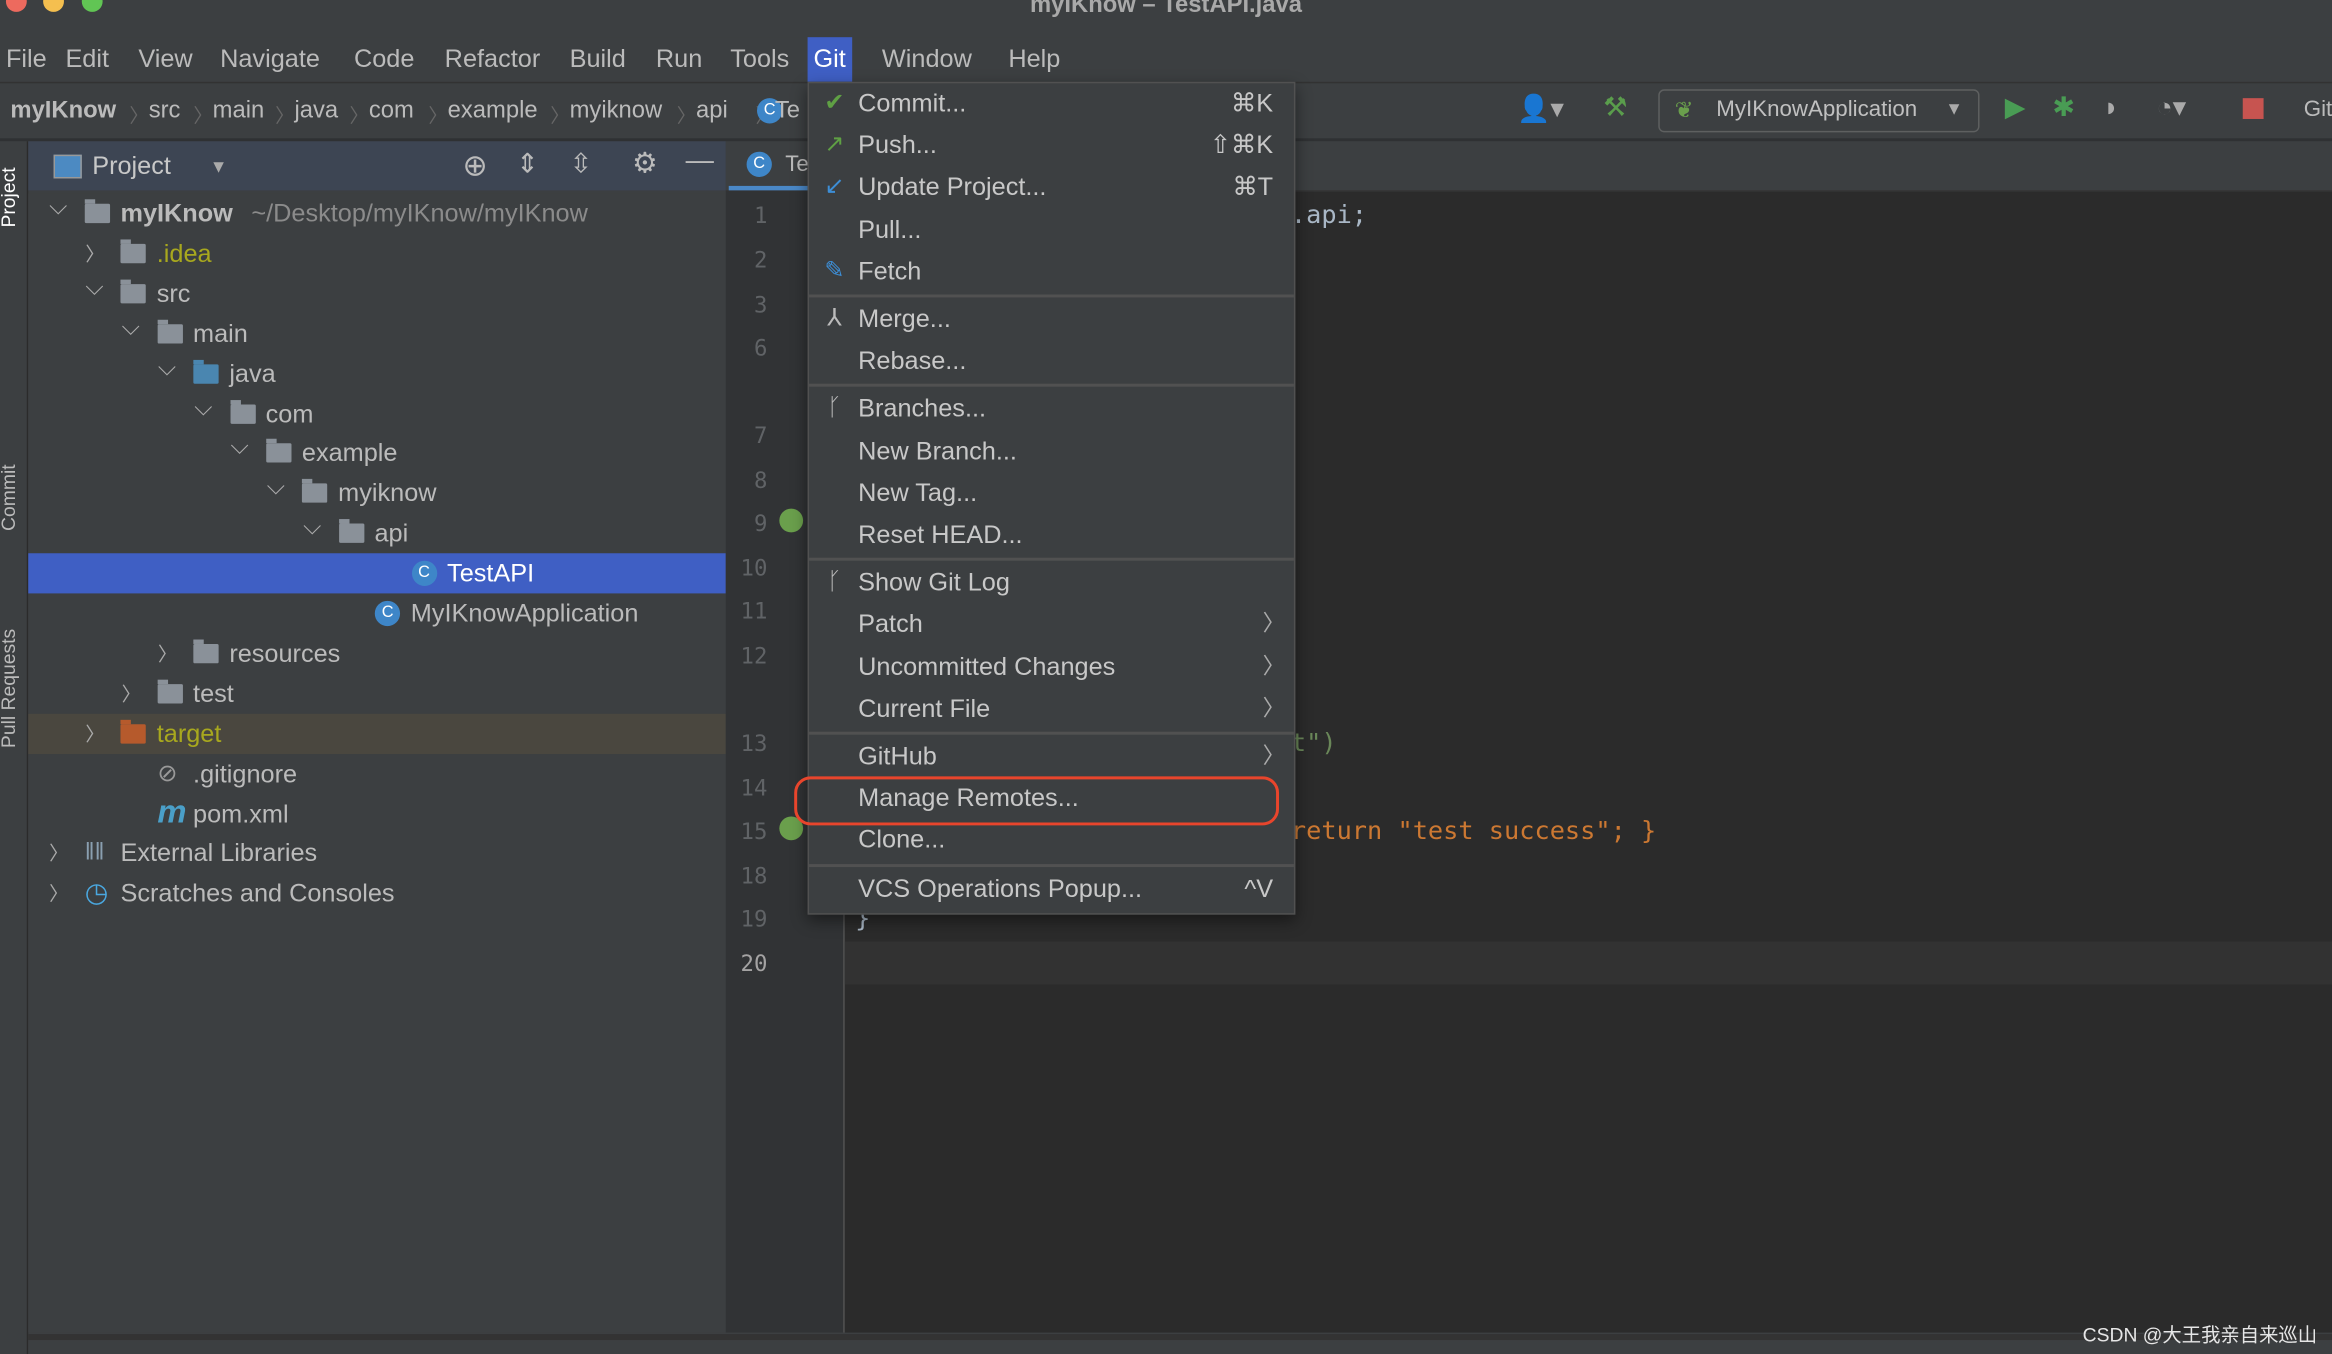 The width and height of the screenshot is (2332, 1354). I want to click on menu-build: Build, so click(598, 59).